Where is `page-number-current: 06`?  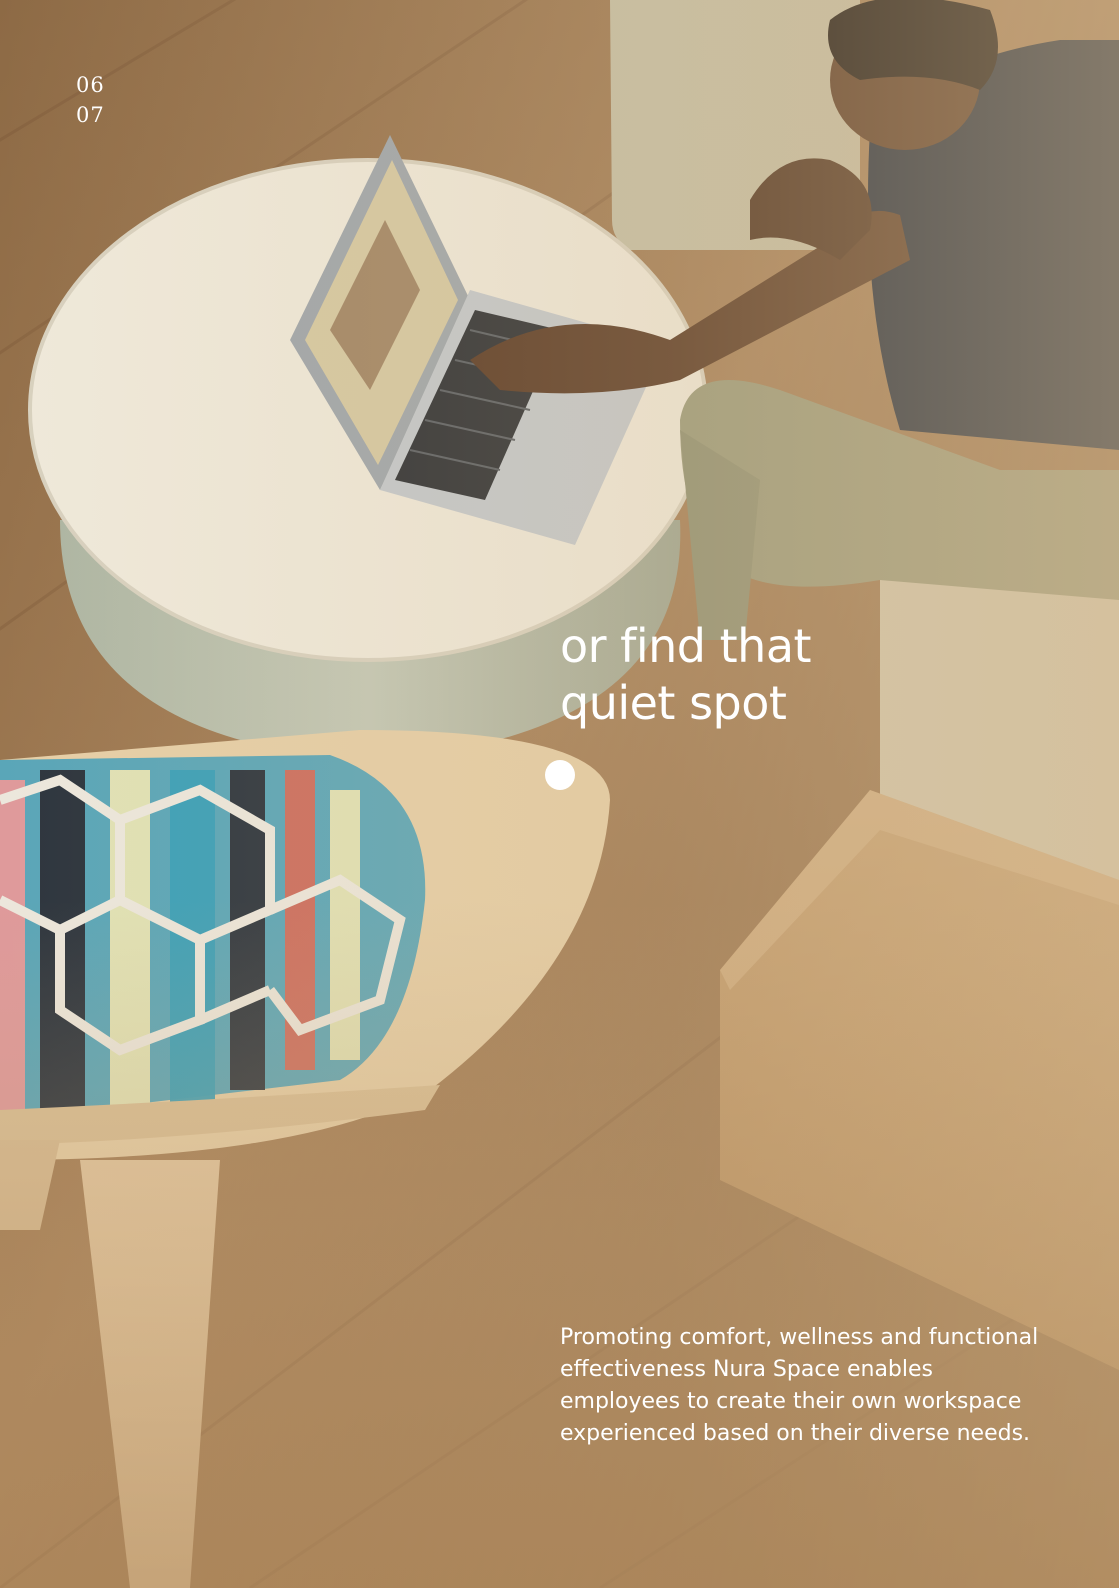
page-number-current: 06 is located at coordinates (90, 85).